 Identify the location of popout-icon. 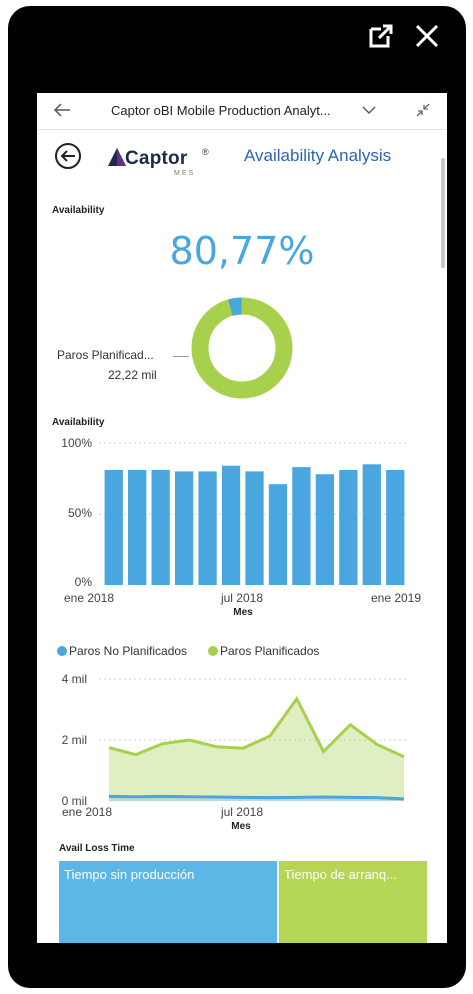
(381, 36).